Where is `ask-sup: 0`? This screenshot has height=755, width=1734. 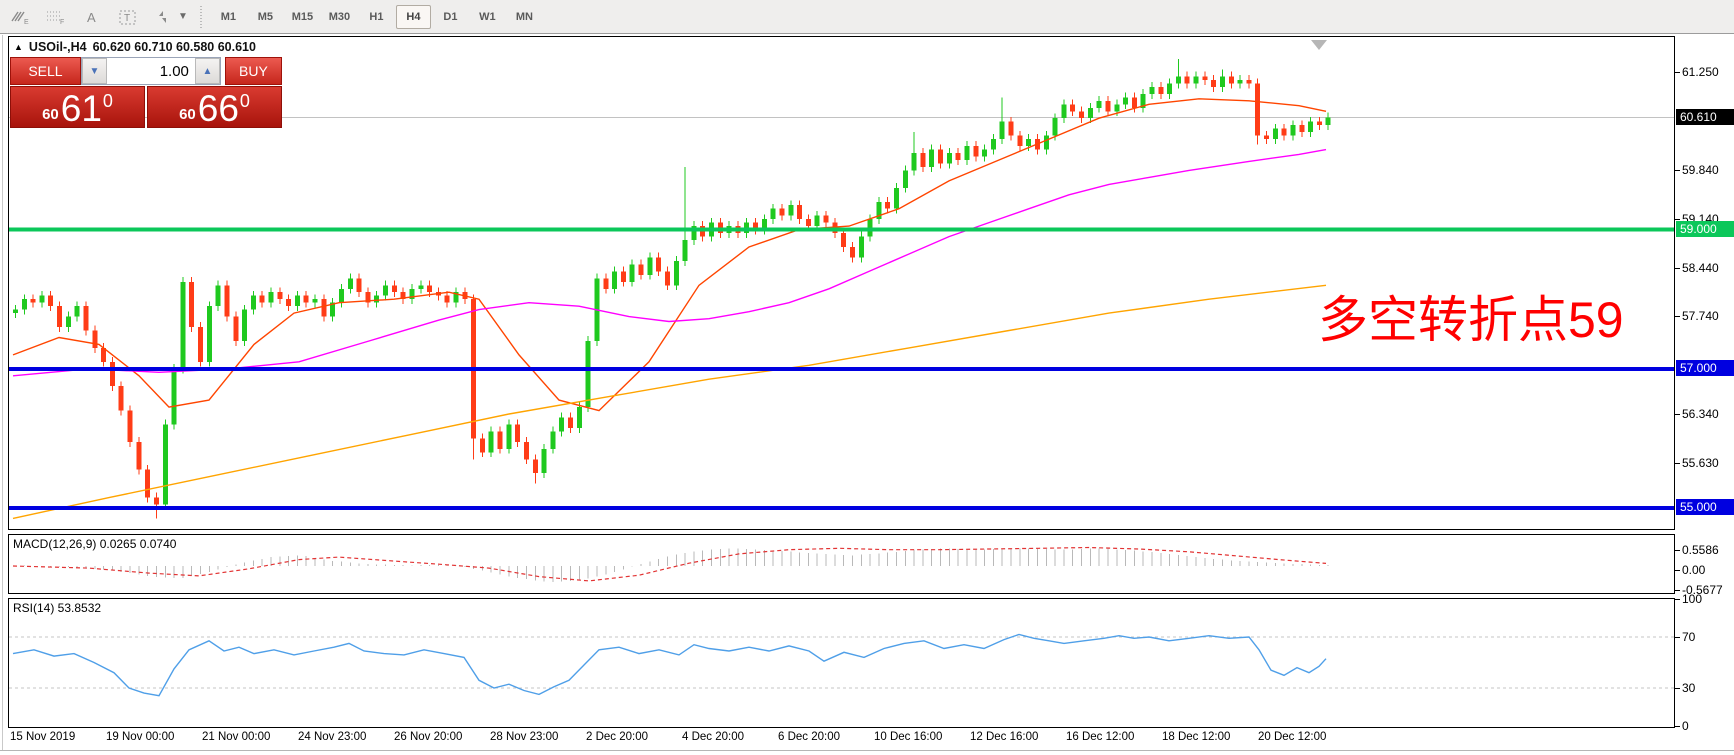
ask-sup: 0 is located at coordinates (244, 101).